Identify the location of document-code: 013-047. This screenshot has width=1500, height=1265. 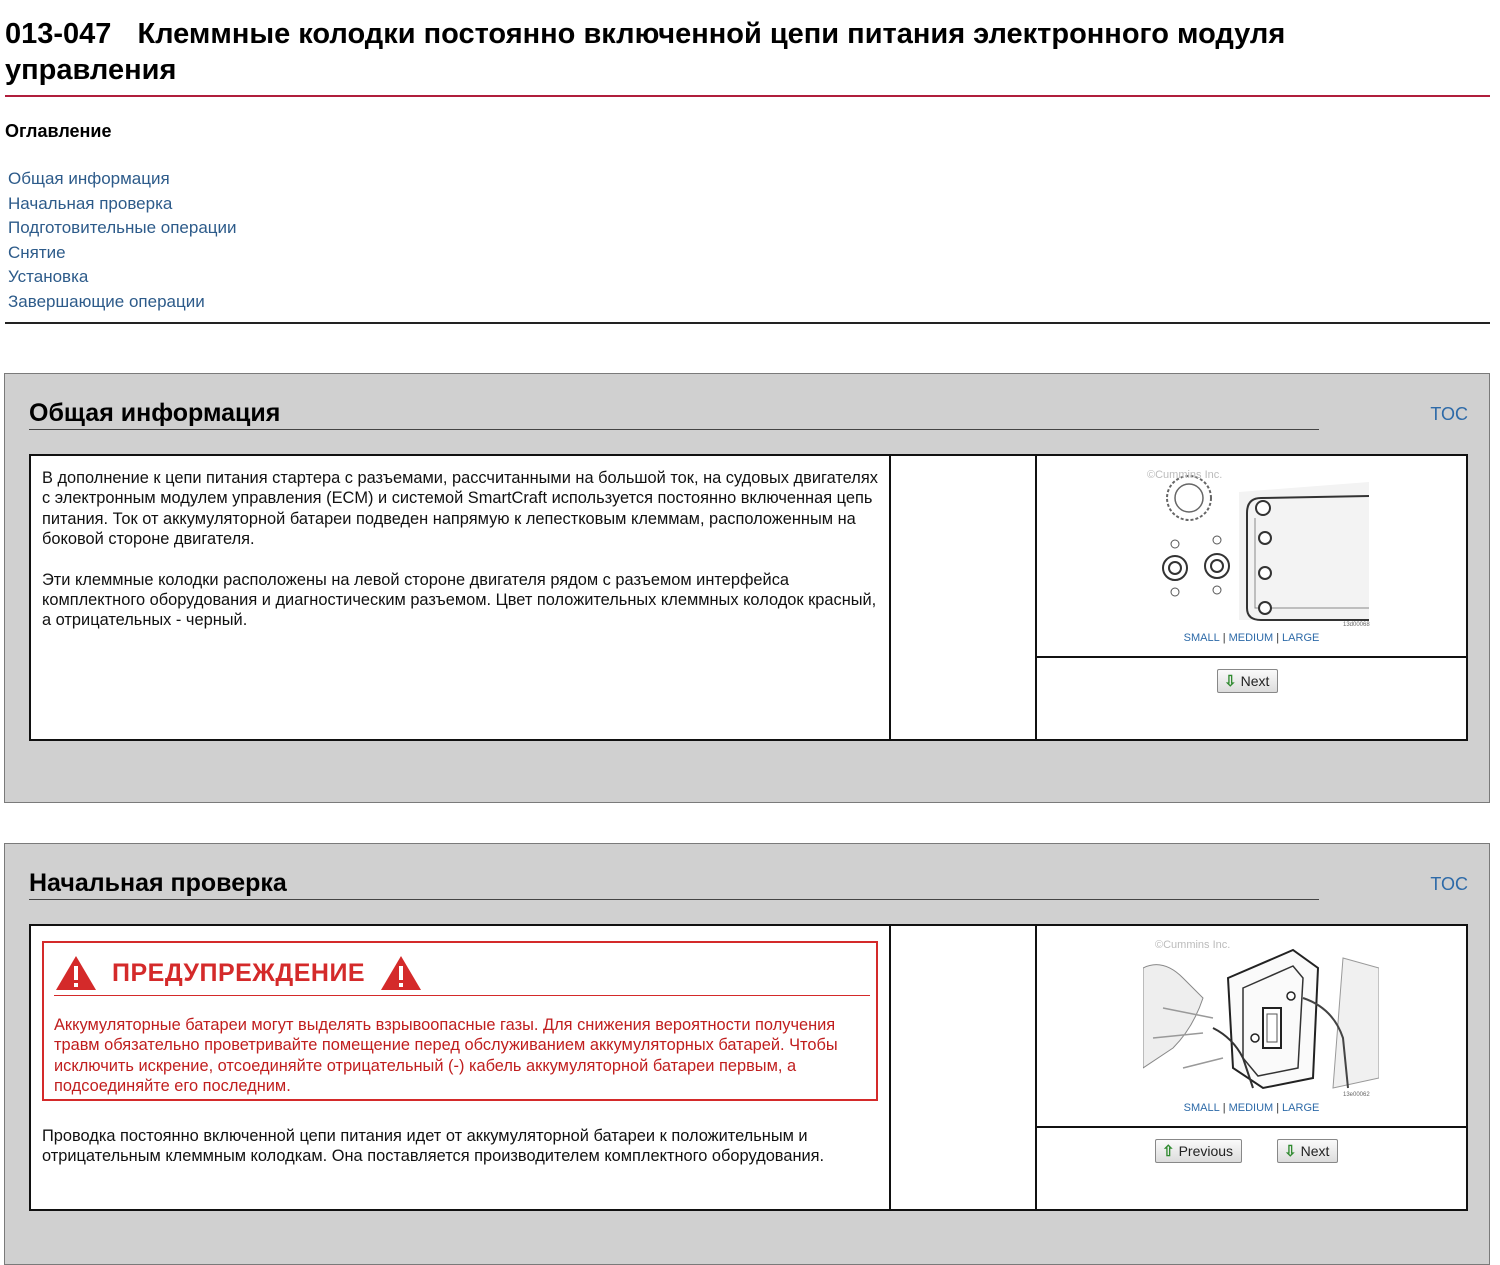
(58, 34).